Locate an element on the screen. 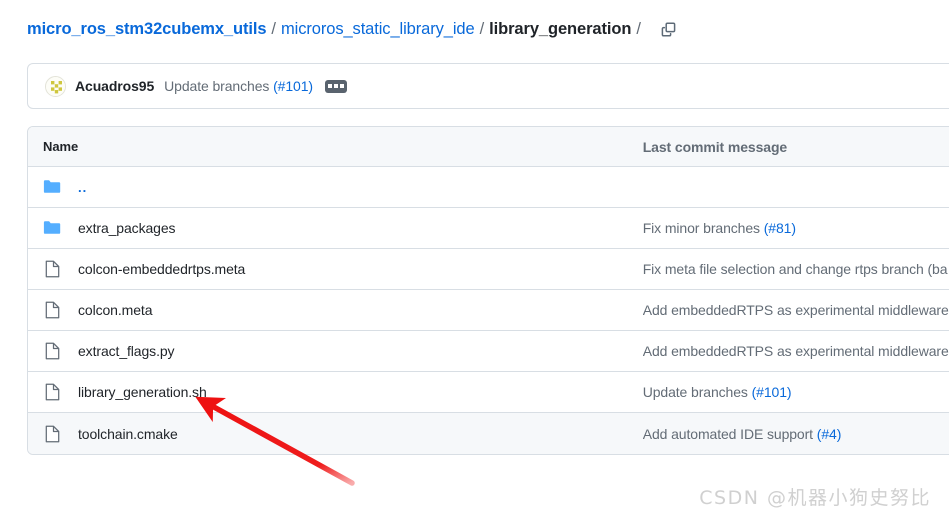 Image resolution: width=949 pixels, height=522 pixels. row-name-cell: extract_flags.py is located at coordinates (335, 351).